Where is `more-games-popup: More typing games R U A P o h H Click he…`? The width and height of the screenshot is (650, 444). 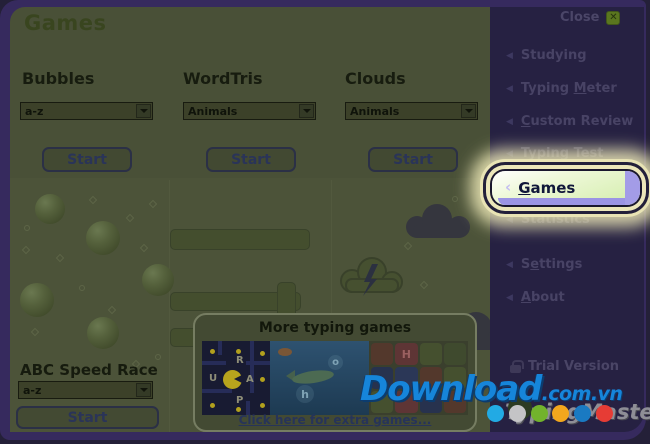 more-games-popup: More typing games R U A P o h H Click he… is located at coordinates (335, 372).